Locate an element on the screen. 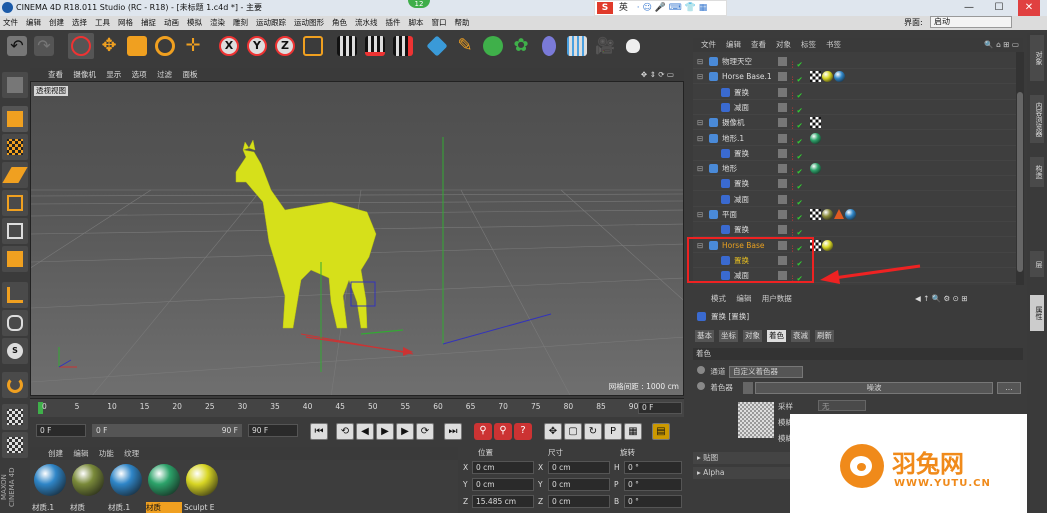  sample-dropdown: 无 is located at coordinates (842, 405).